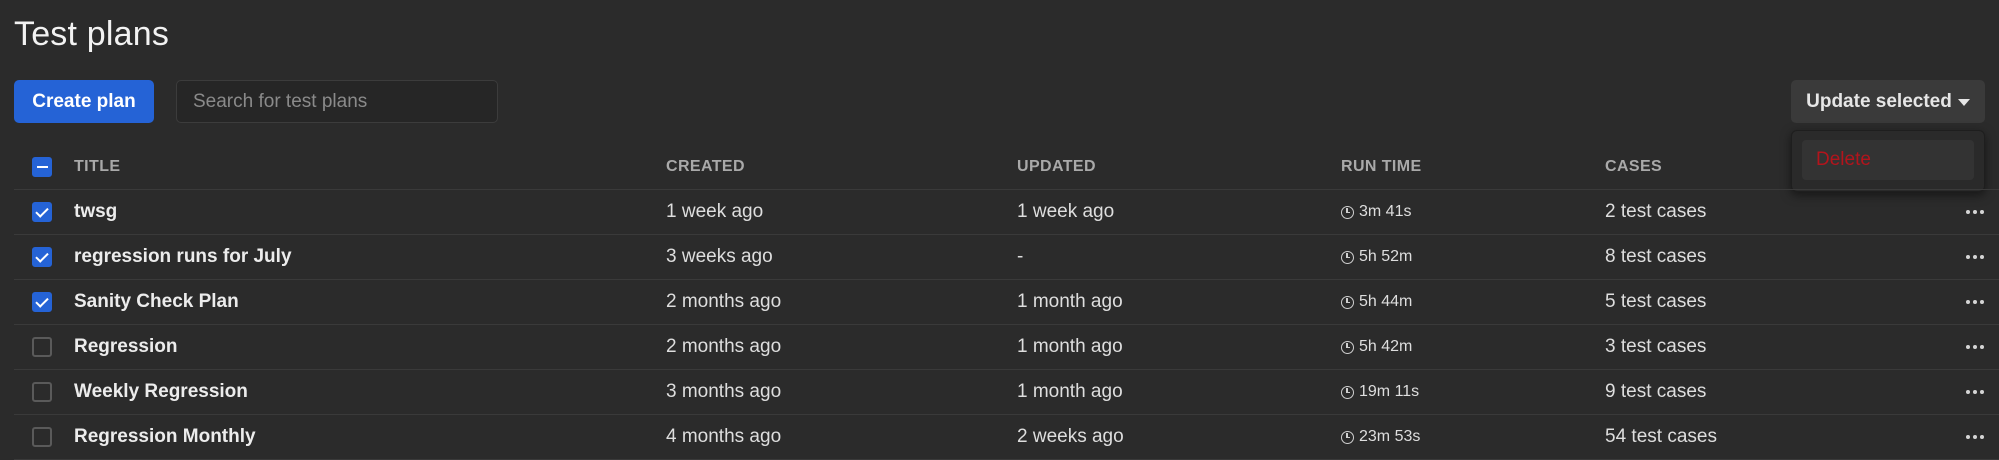 This screenshot has height=460, width=1999. I want to click on run-time-value: 3m 41s, so click(1385, 211).